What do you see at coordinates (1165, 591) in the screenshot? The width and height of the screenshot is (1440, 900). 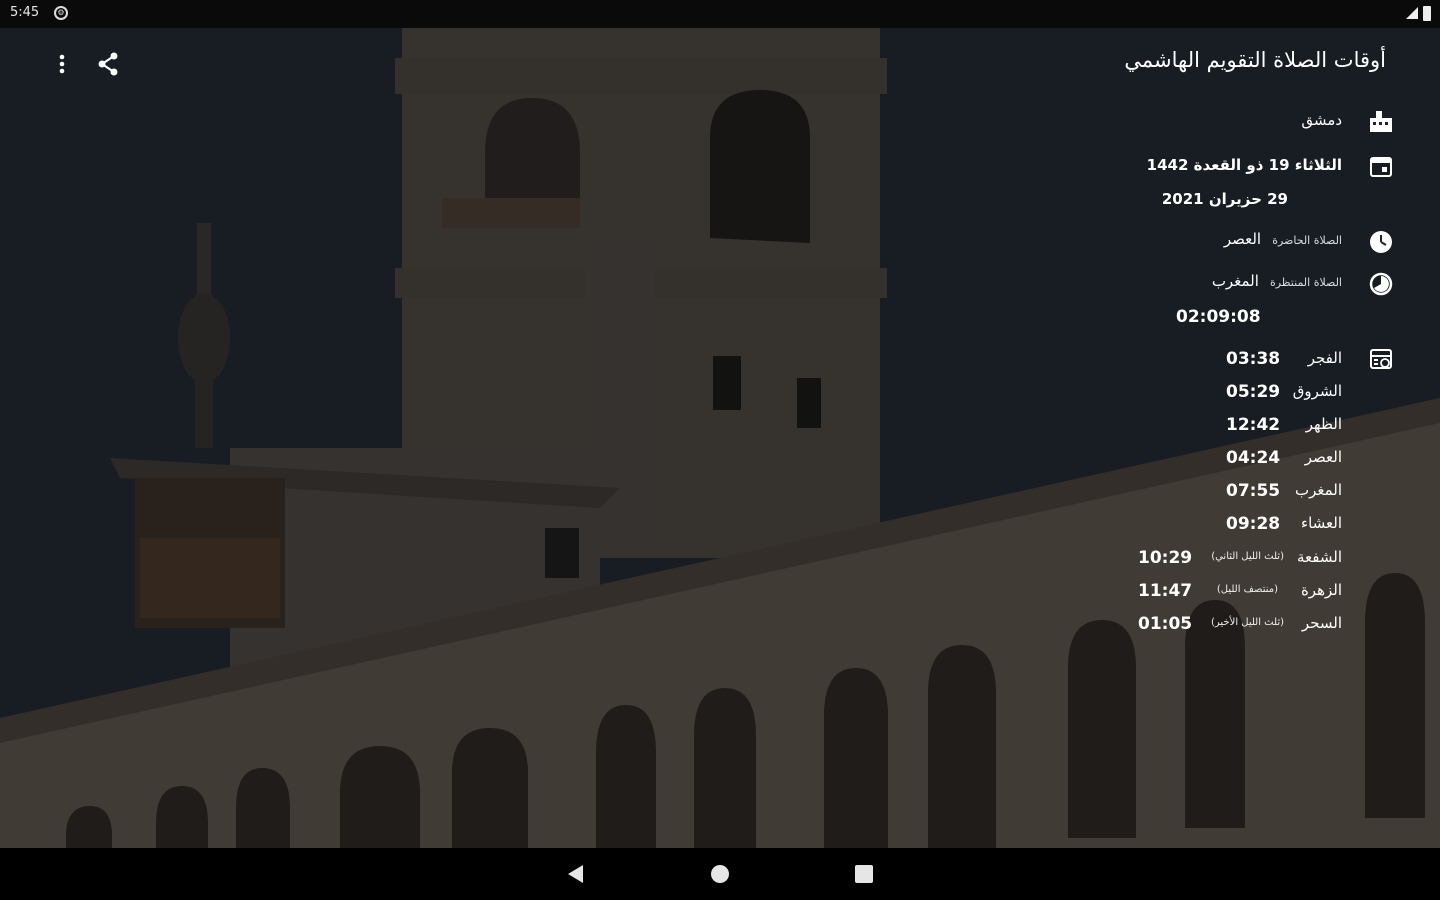 I see `prayer-time: 11:47` at bounding box center [1165, 591].